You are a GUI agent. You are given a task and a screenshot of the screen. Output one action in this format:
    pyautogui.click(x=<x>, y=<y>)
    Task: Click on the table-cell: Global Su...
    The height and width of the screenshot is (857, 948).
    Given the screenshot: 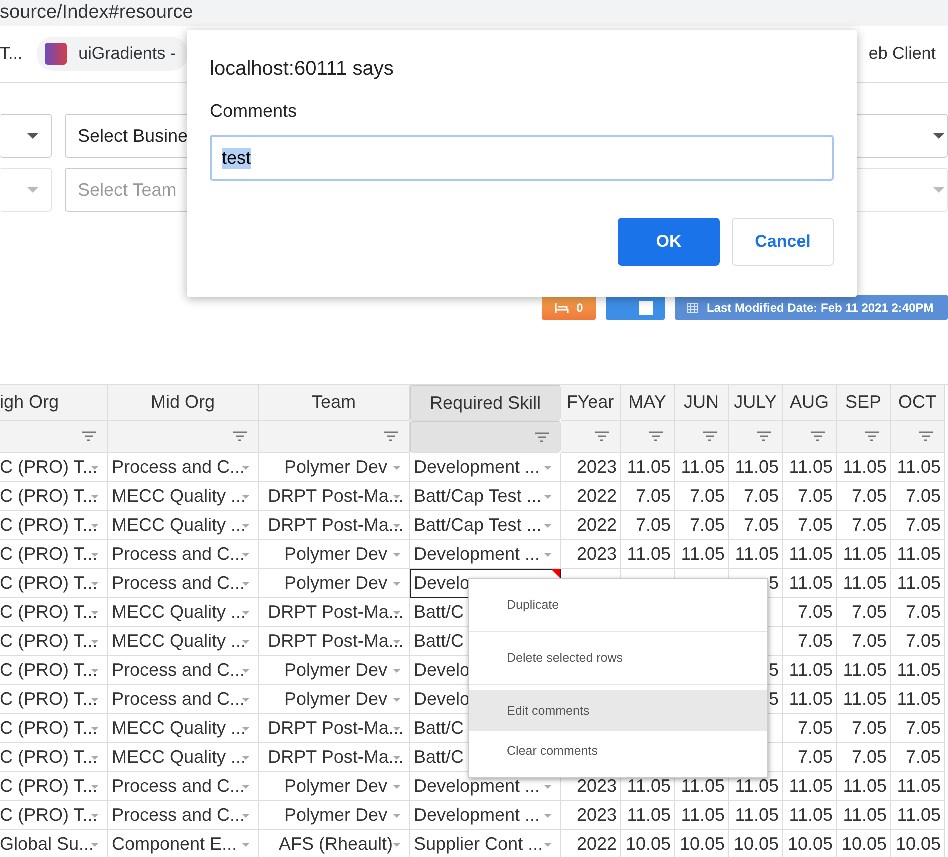 What is the action you would take?
    pyautogui.click(x=54, y=843)
    